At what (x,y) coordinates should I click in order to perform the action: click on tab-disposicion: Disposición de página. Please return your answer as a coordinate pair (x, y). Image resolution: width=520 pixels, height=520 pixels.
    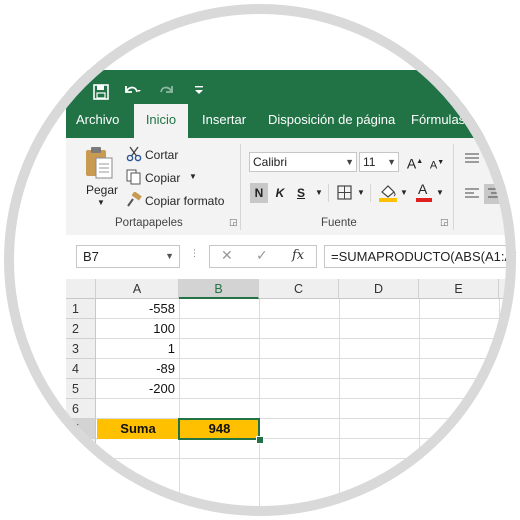
    Looking at the image, I should click on (333, 121).